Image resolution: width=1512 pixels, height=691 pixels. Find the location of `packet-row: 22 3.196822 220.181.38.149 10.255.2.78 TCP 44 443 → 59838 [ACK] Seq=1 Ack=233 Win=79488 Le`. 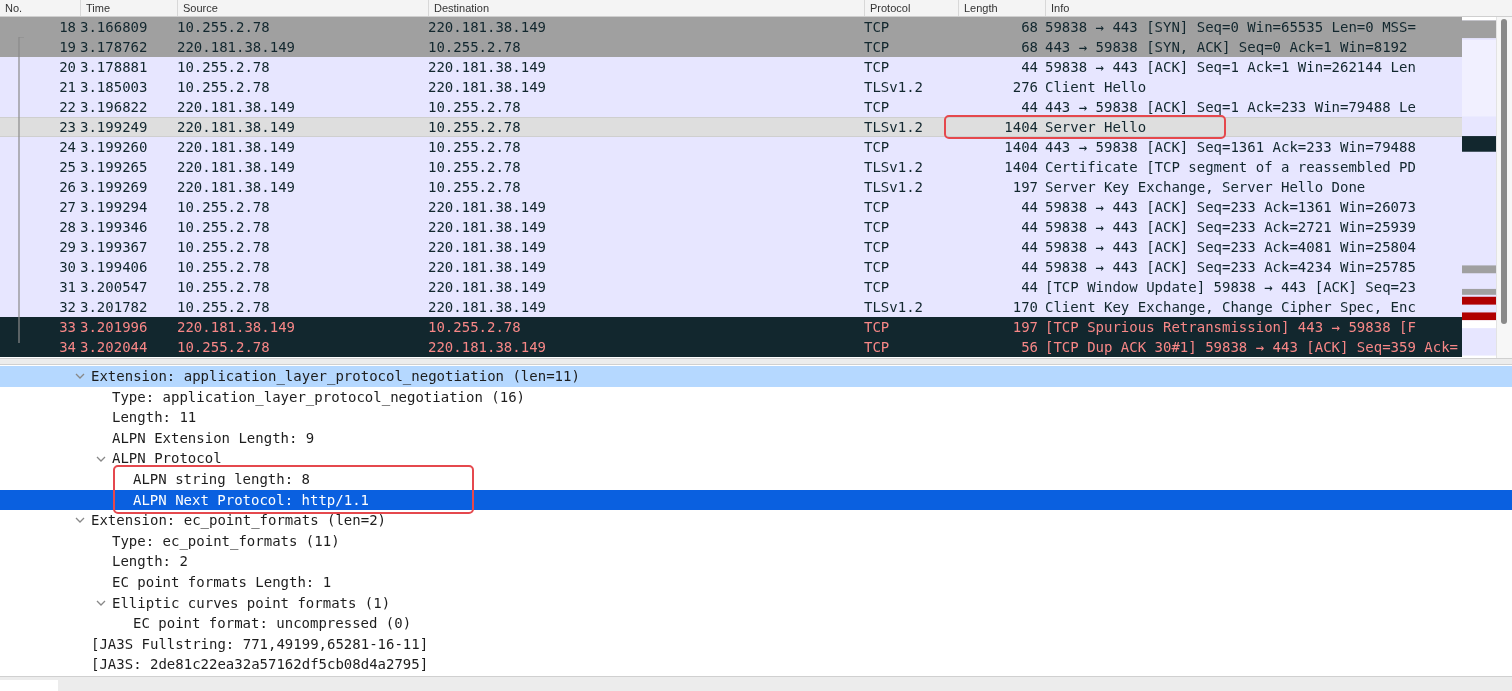

packet-row: 22 3.196822 220.181.38.149 10.255.2.78 TCP 44 443 → 59838 [ACK] Seq=1 Ack=233 Win=79488 Le is located at coordinates (731, 107).